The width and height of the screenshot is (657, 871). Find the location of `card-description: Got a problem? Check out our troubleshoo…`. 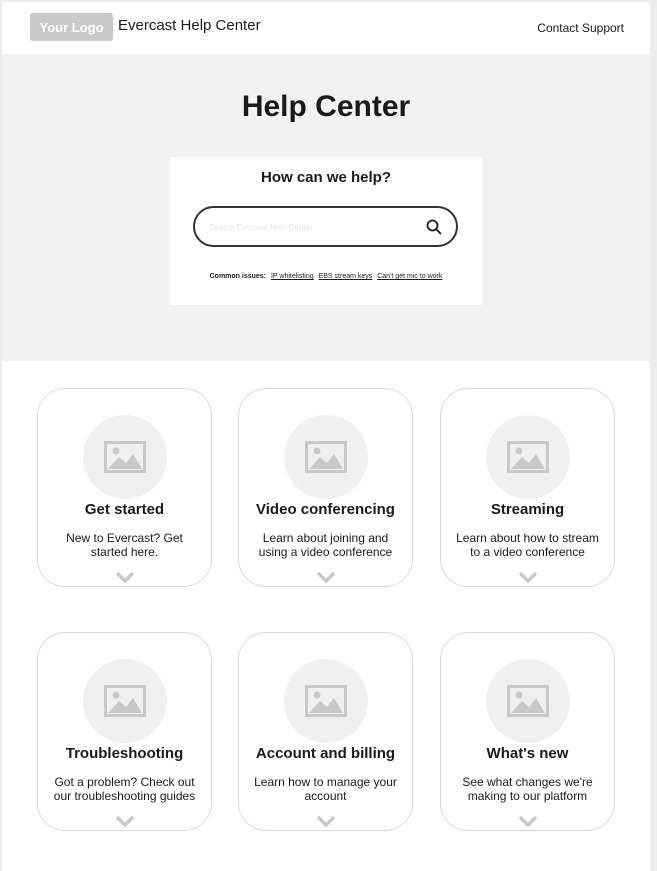

card-description: Got a problem? Check out our troubleshoo… is located at coordinates (124, 789).